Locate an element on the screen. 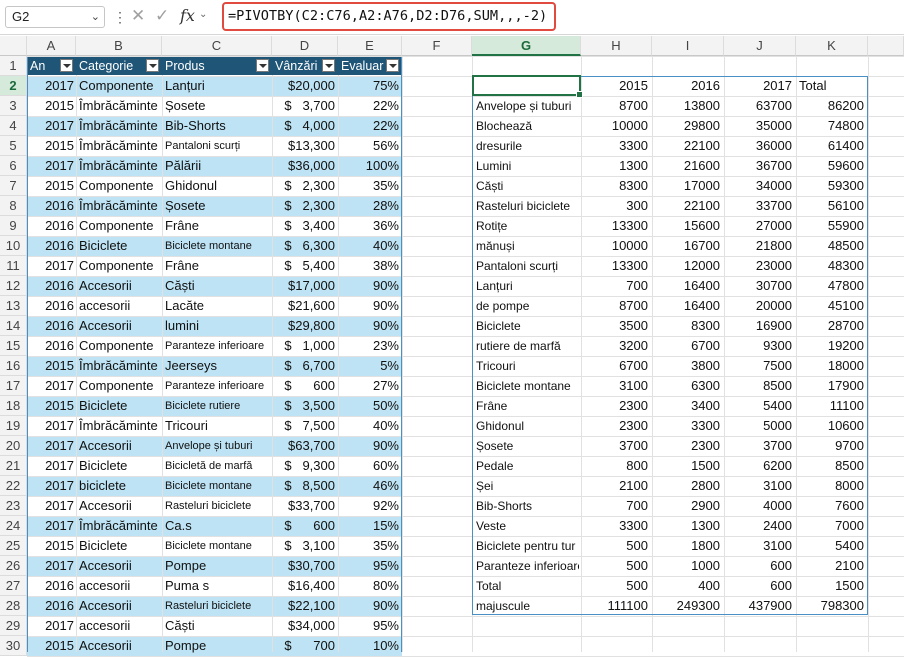  row-header-19: 19 is located at coordinates (13, 426).